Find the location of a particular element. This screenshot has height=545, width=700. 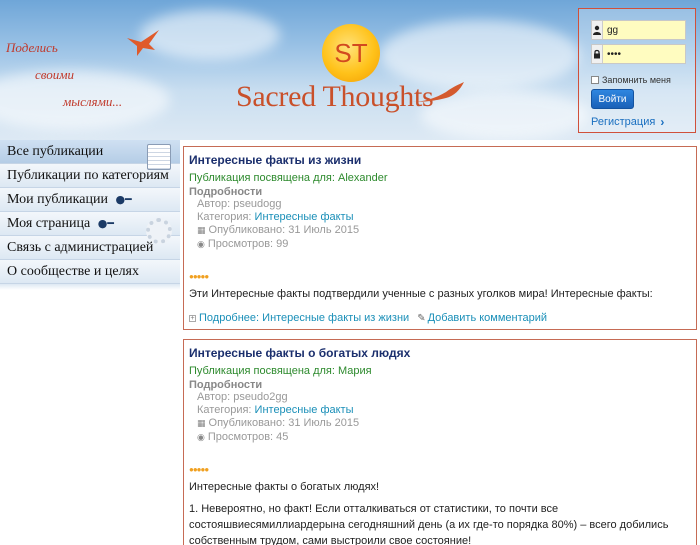

sidebar-item-label: Моя страница is located at coordinates (49, 223).